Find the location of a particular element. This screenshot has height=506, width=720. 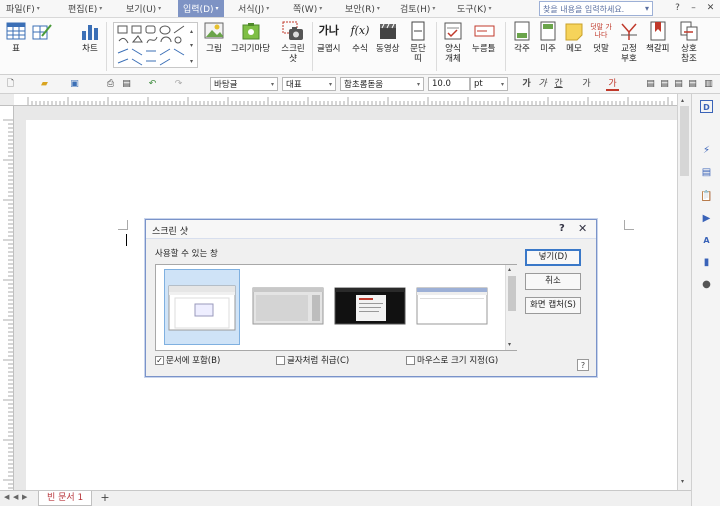

prev-tab-icon: ◀ is located at coordinates (15, 497).